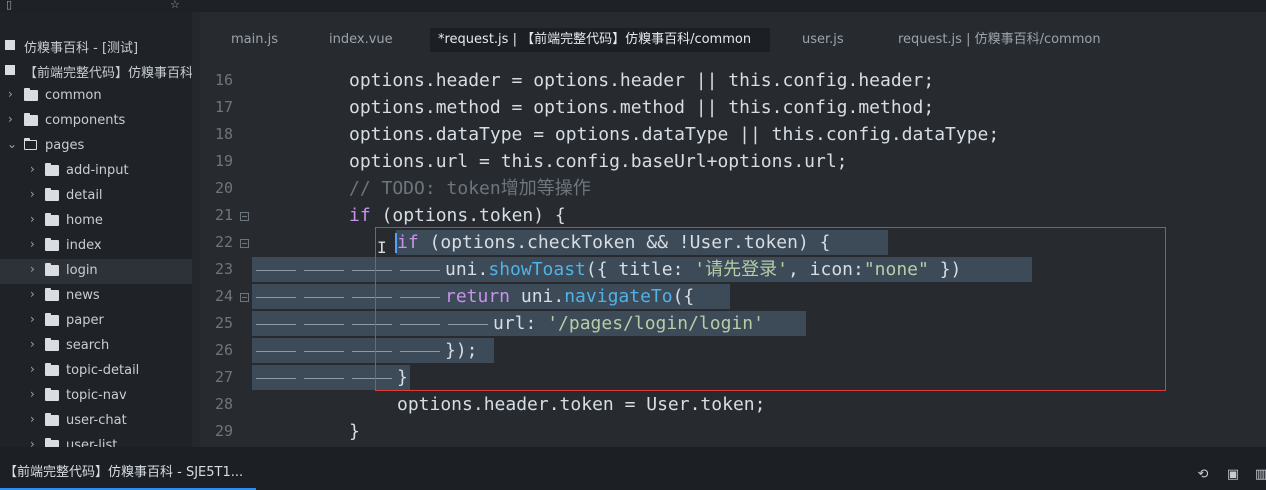 This screenshot has width=1266, height=490. What do you see at coordinates (1233, 475) in the screenshot?
I see `panel-icon: ▣` at bounding box center [1233, 475].